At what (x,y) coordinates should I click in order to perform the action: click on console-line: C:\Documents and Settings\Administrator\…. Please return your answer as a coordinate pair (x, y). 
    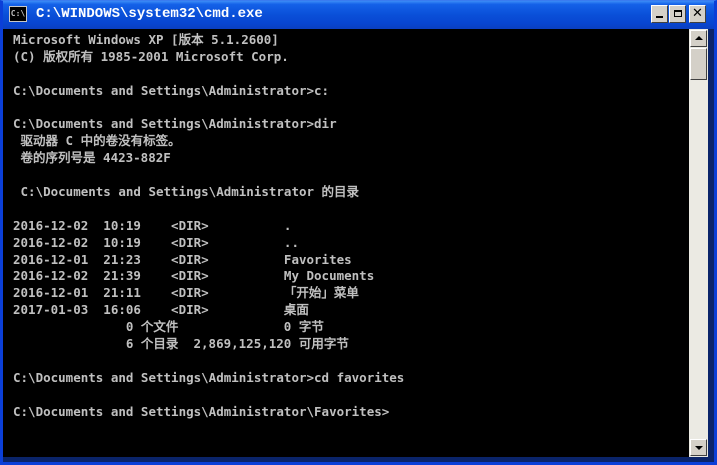
    Looking at the image, I should click on (201, 411).